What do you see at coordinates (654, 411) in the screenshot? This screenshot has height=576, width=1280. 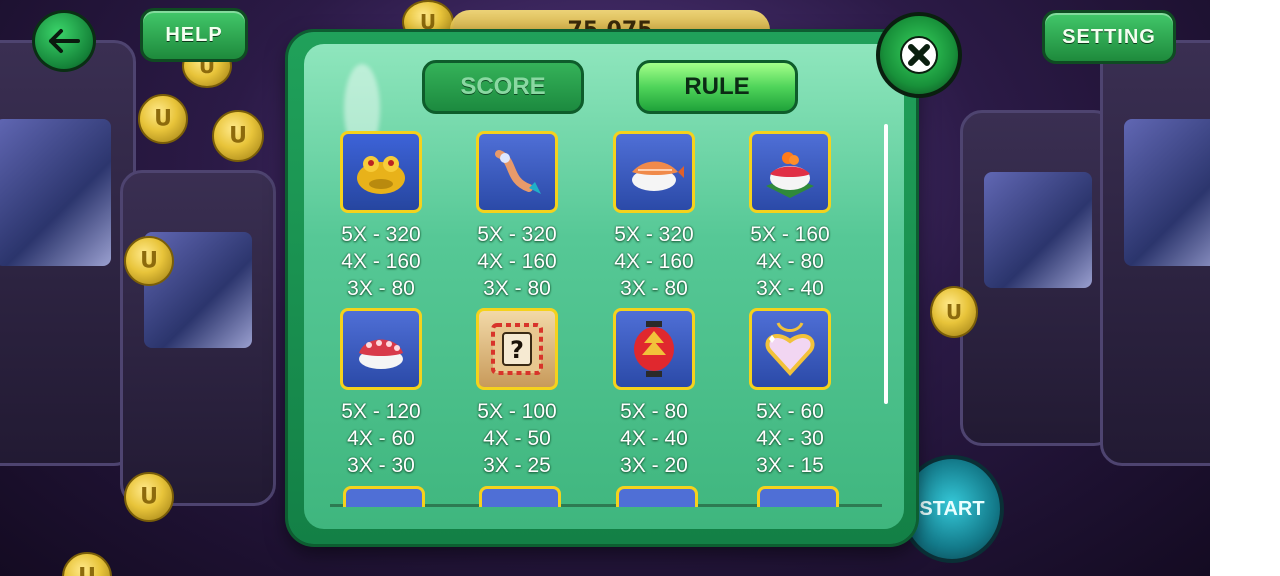 I see `pay-5x: 5X - 80` at bounding box center [654, 411].